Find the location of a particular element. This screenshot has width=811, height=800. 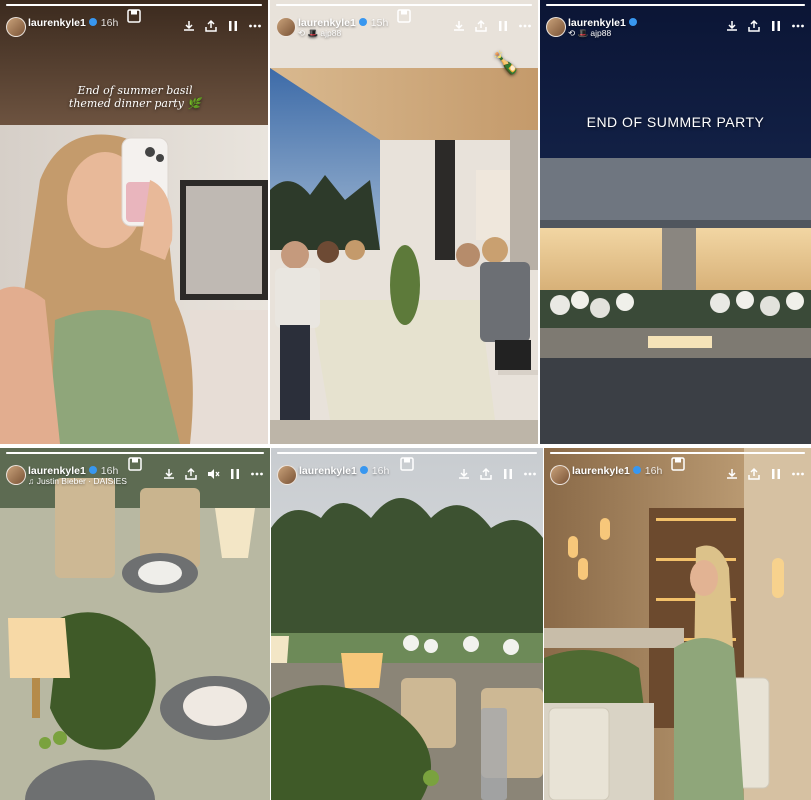

story-5-username: laurenkyle1 16h is located at coordinates (344, 471).